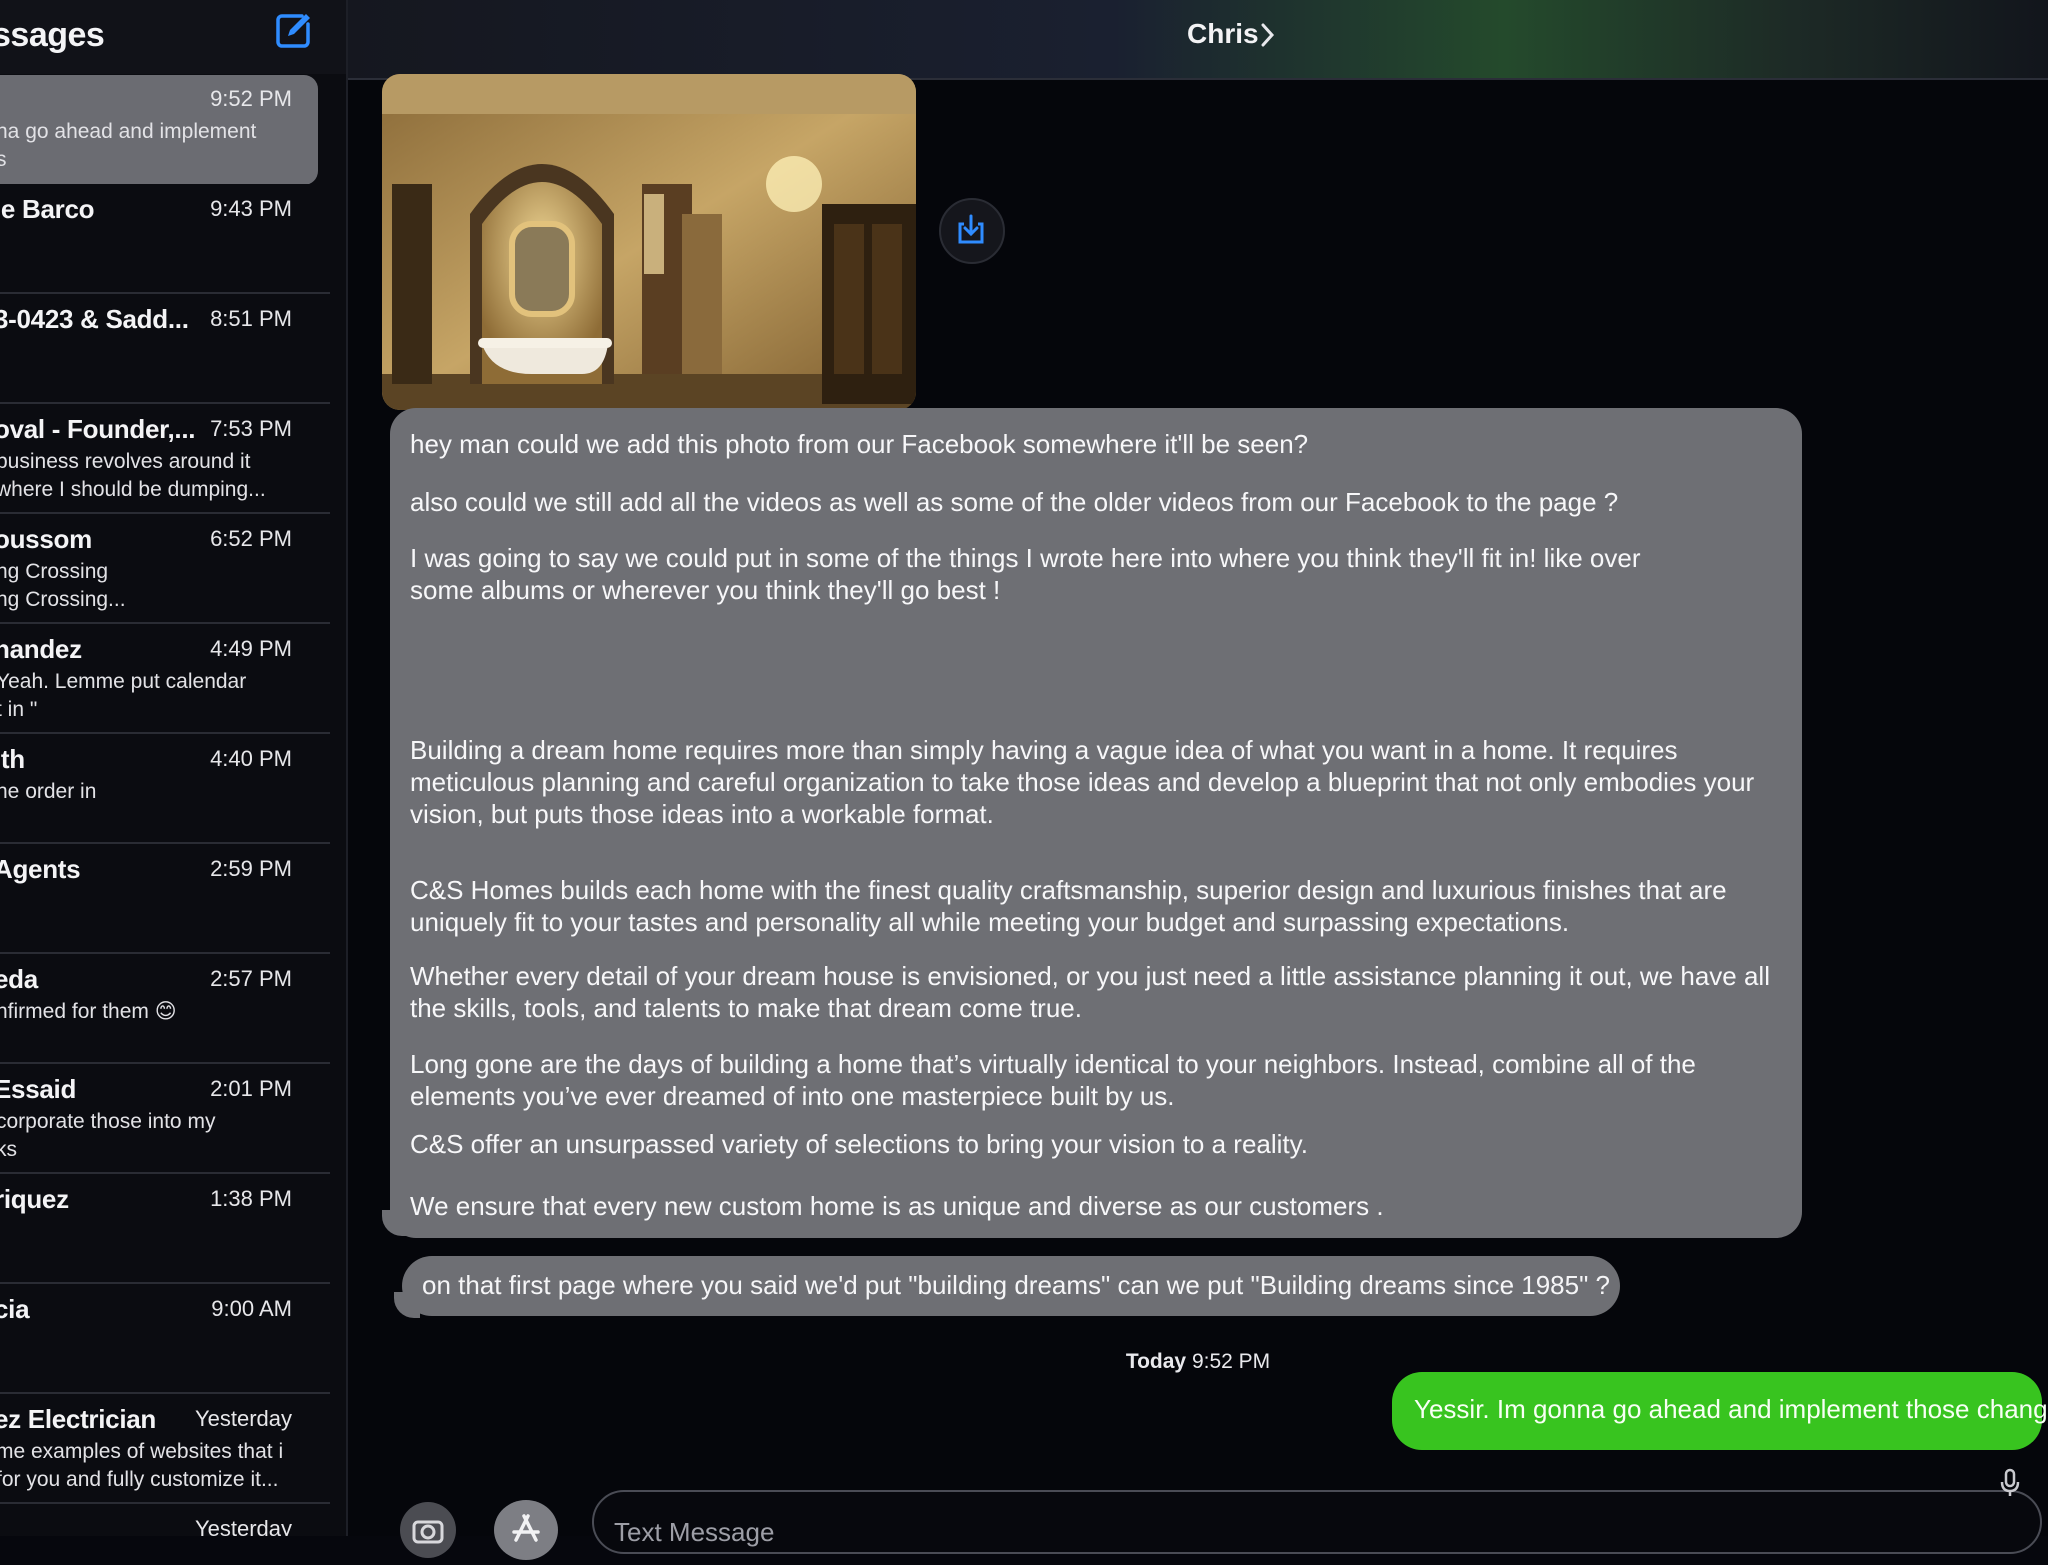  What do you see at coordinates (108, 1135) in the screenshot?
I see `conversation-preview: corporate those into my ks` at bounding box center [108, 1135].